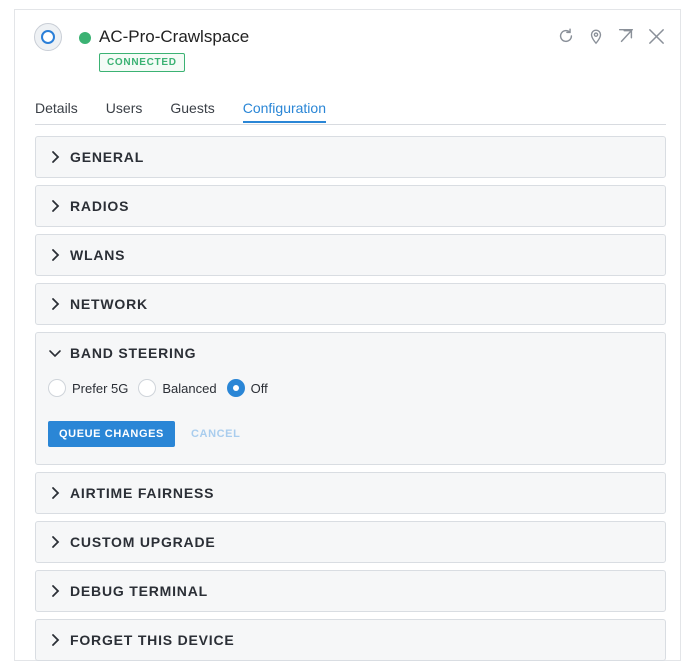  I want to click on close-icon, so click(656, 36).